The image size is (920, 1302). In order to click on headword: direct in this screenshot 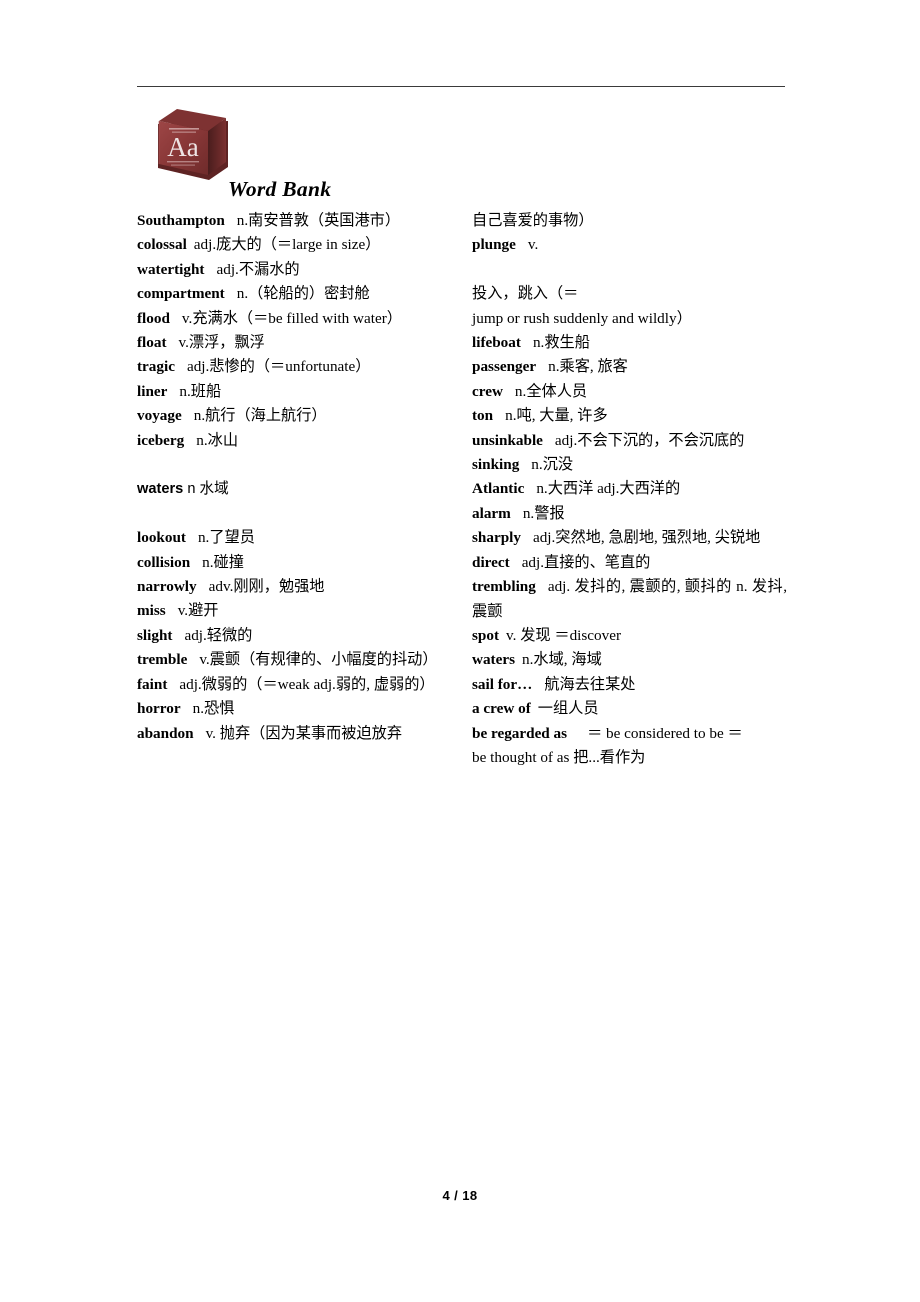, I will do `click(491, 562)`.